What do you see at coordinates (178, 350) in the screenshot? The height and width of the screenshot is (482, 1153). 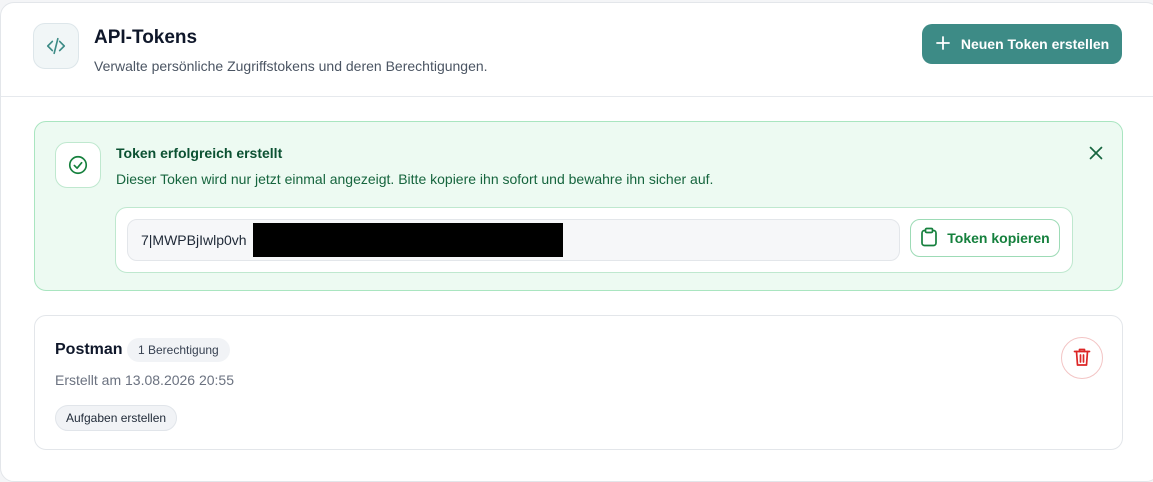 I see `permission-count-badge: 1 Berechtigung` at bounding box center [178, 350].